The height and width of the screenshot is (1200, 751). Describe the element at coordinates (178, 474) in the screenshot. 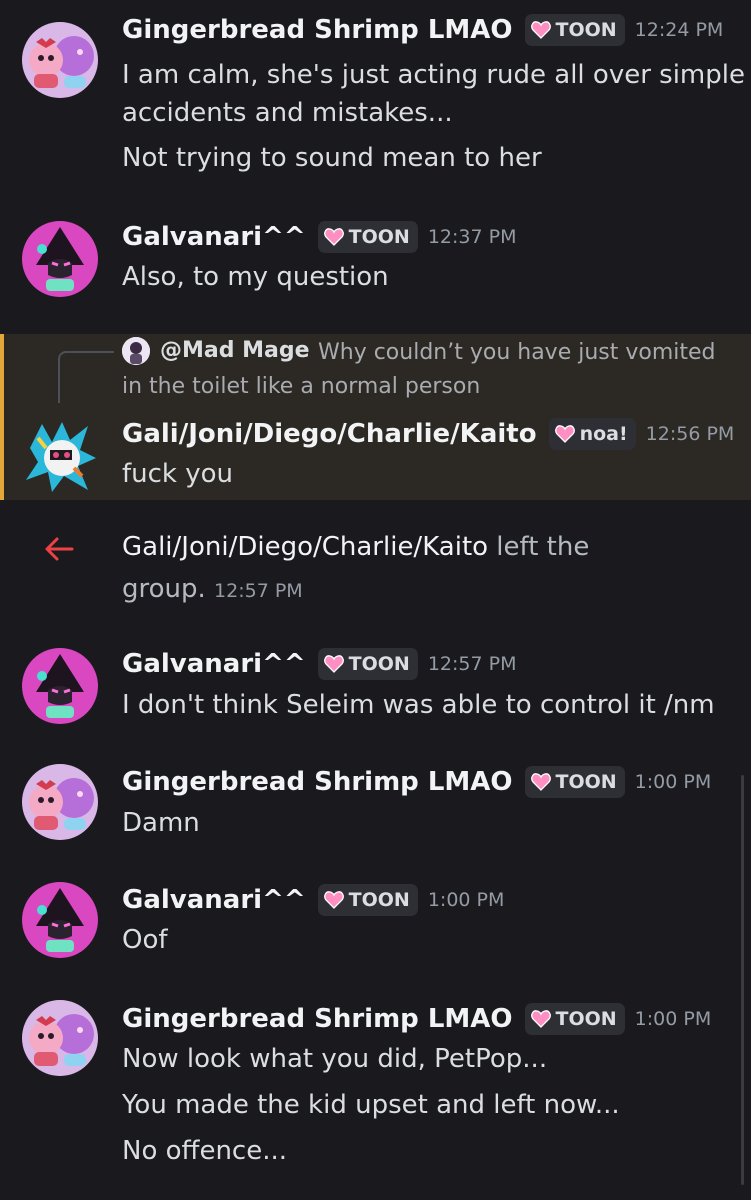

I see `message-text: fuck you` at that location.